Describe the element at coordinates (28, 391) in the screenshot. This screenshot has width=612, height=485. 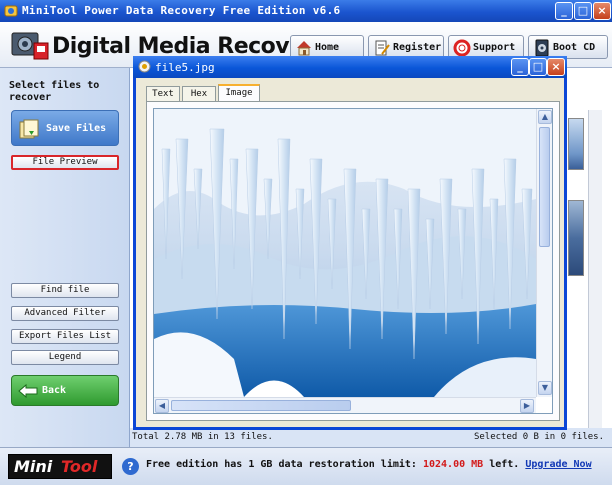
I see `back-arrow-icon` at that location.